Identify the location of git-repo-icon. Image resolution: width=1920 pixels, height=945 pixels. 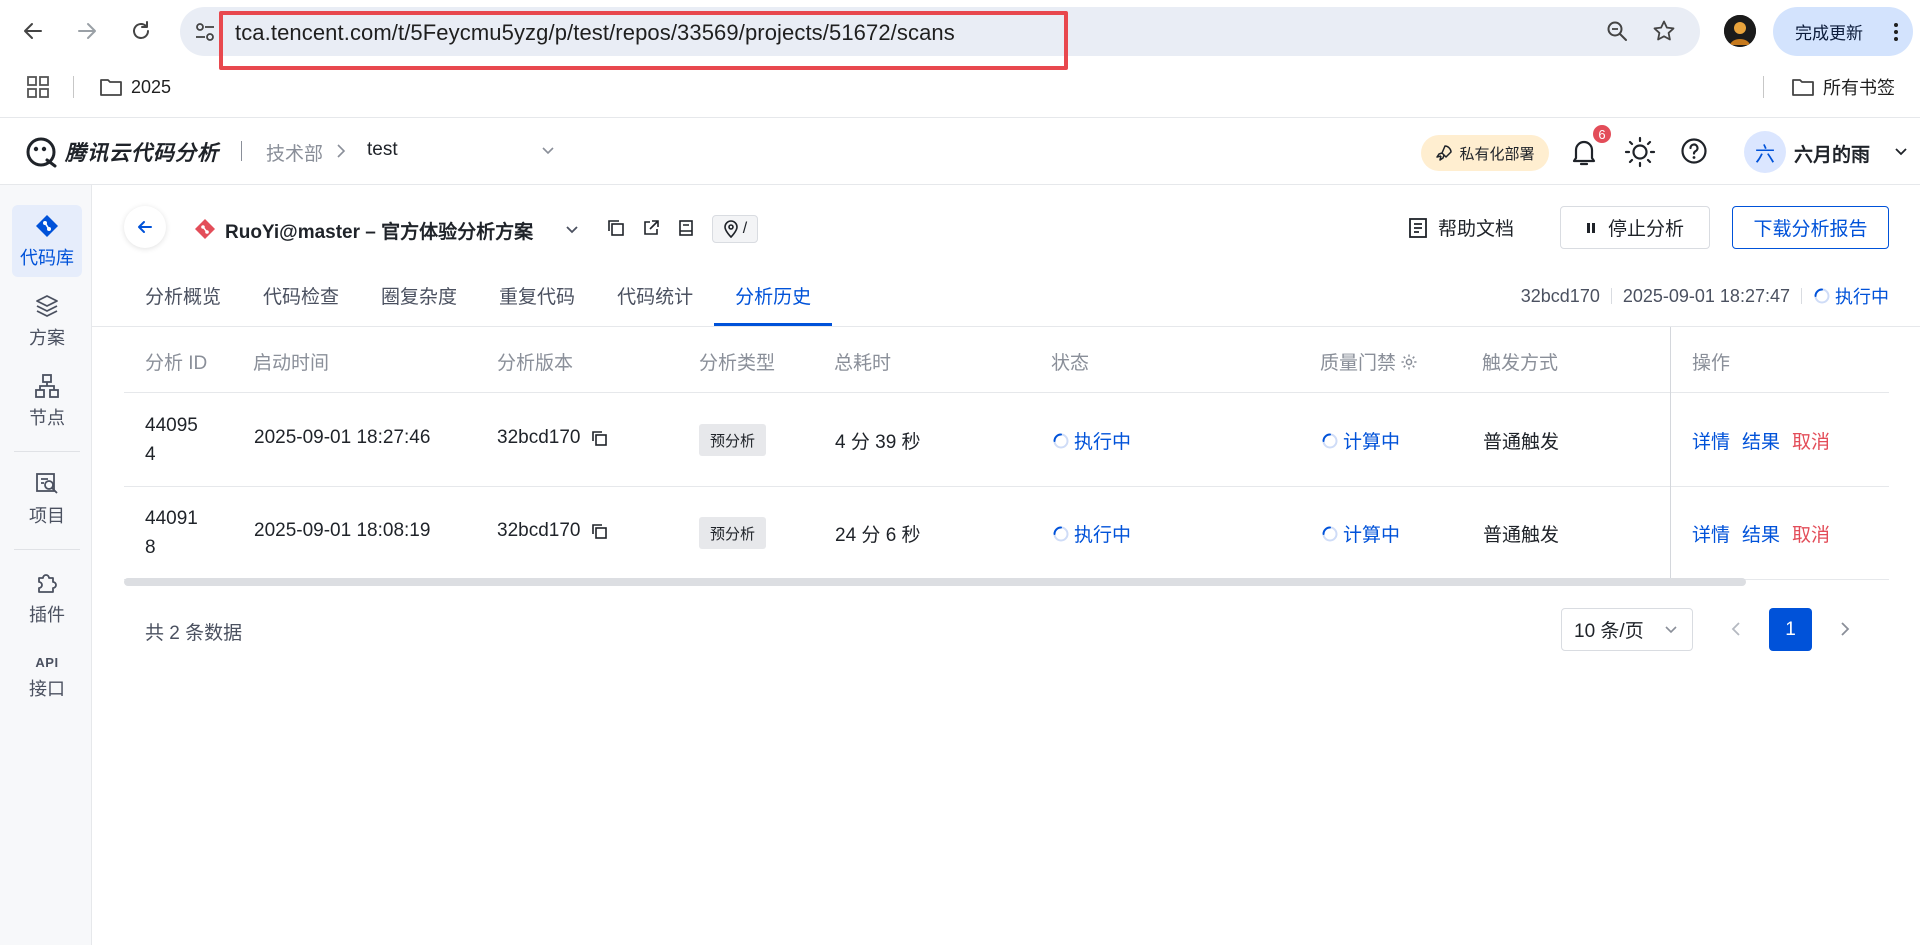
(205, 229).